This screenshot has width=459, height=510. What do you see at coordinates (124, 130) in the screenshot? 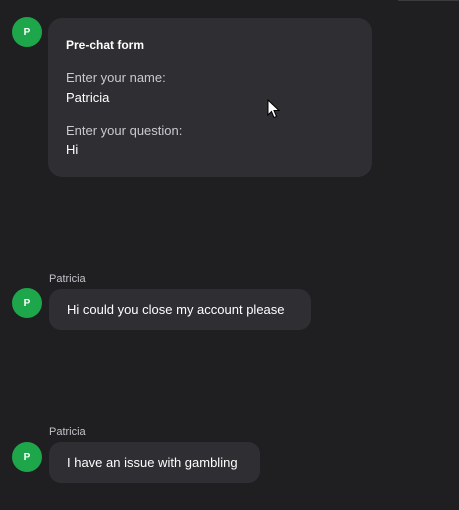
I see `question-field-label: Enter your question:` at bounding box center [124, 130].